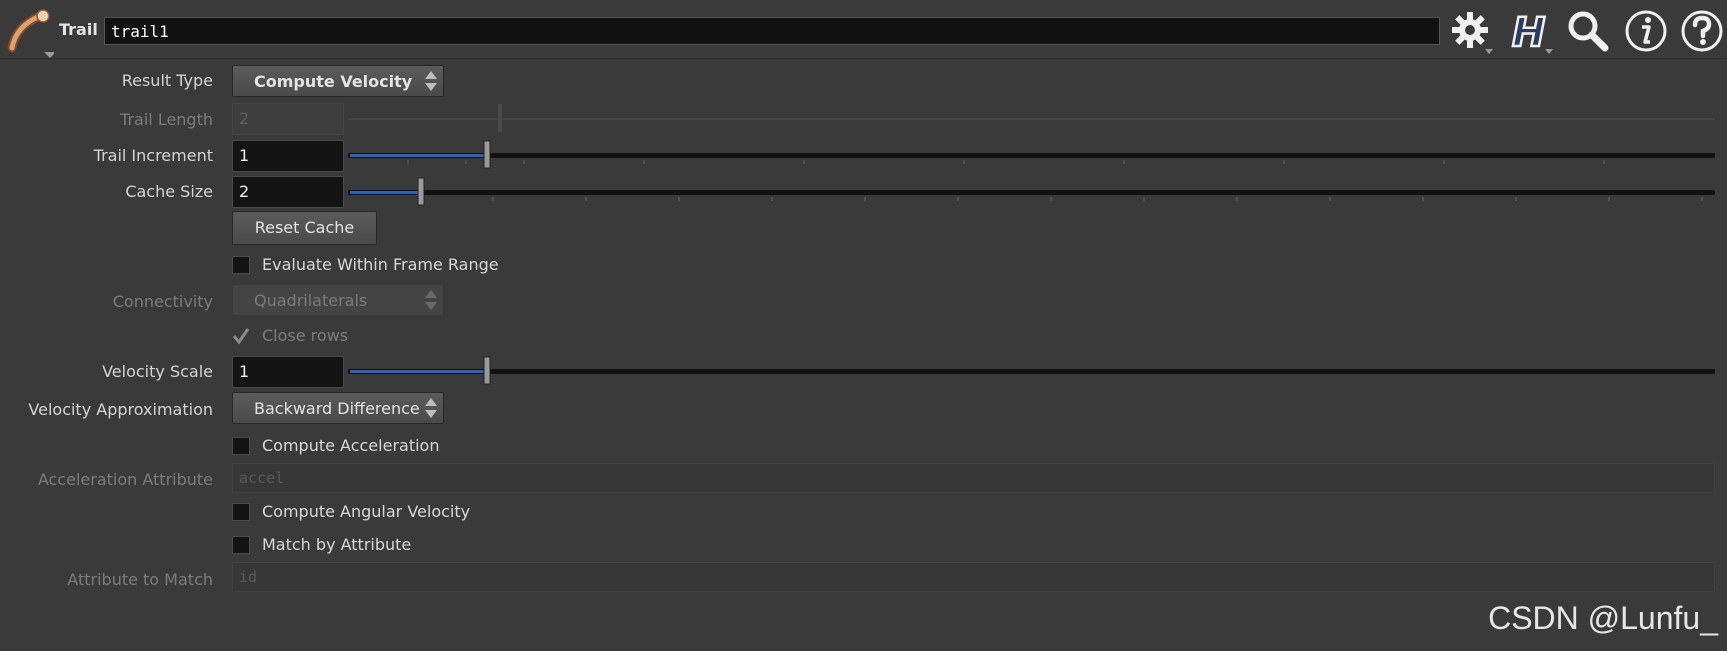  I want to click on trail-node-icon, so click(31, 33).